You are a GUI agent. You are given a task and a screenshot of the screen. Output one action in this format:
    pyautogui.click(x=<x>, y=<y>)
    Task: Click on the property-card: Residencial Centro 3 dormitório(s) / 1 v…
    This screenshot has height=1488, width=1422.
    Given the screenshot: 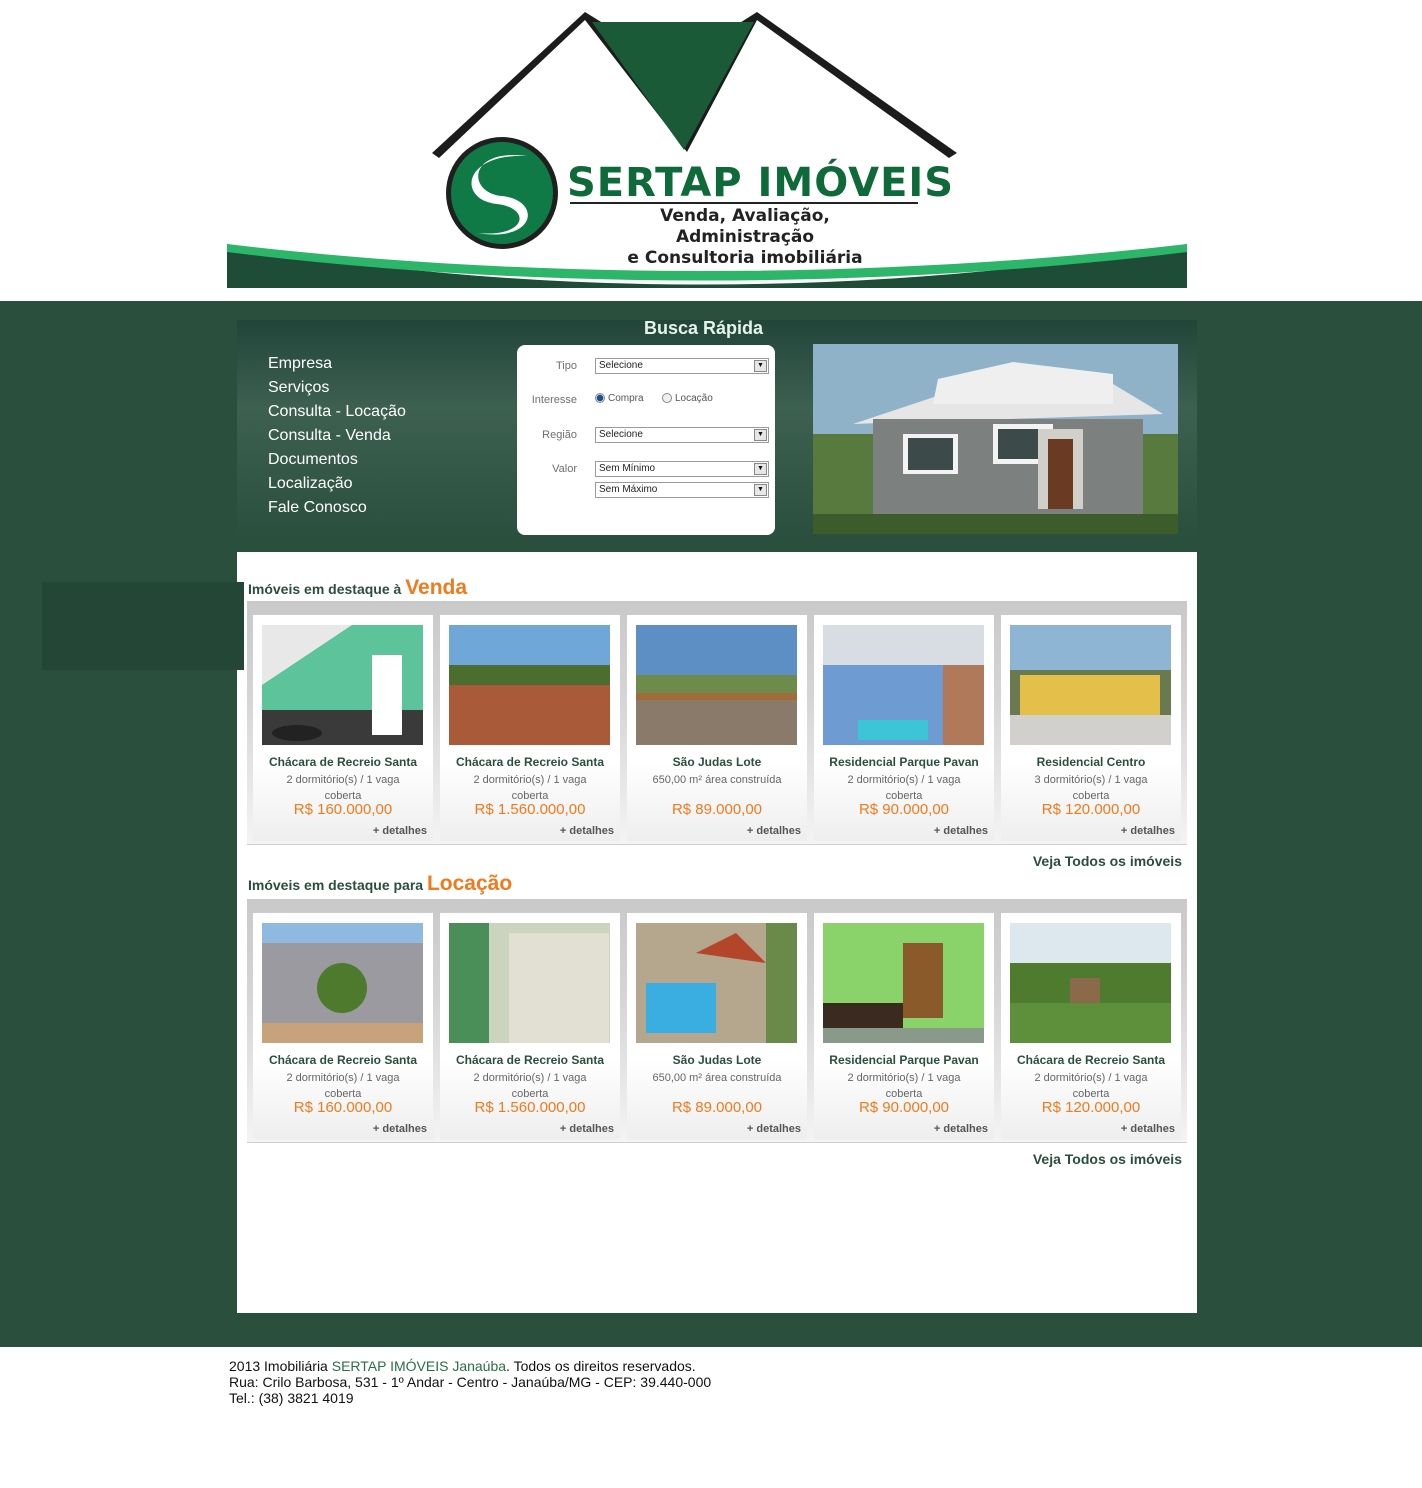 What is the action you would take?
    pyautogui.click(x=1091, y=728)
    